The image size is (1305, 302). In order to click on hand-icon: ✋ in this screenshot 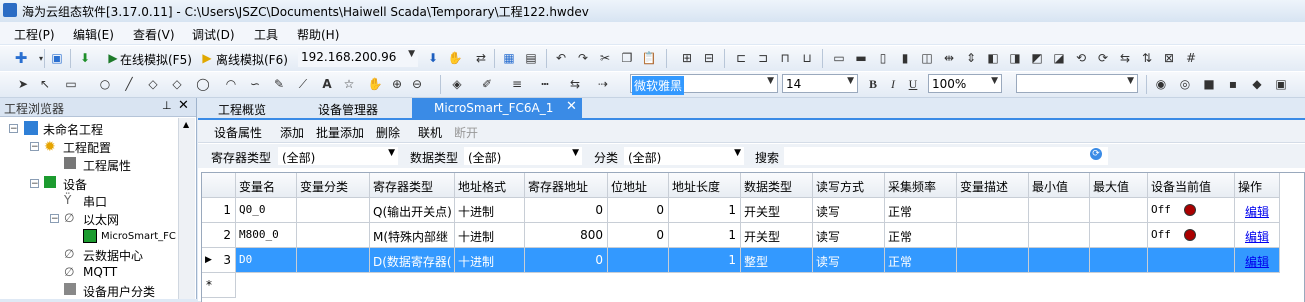, I will do `click(455, 58)`.